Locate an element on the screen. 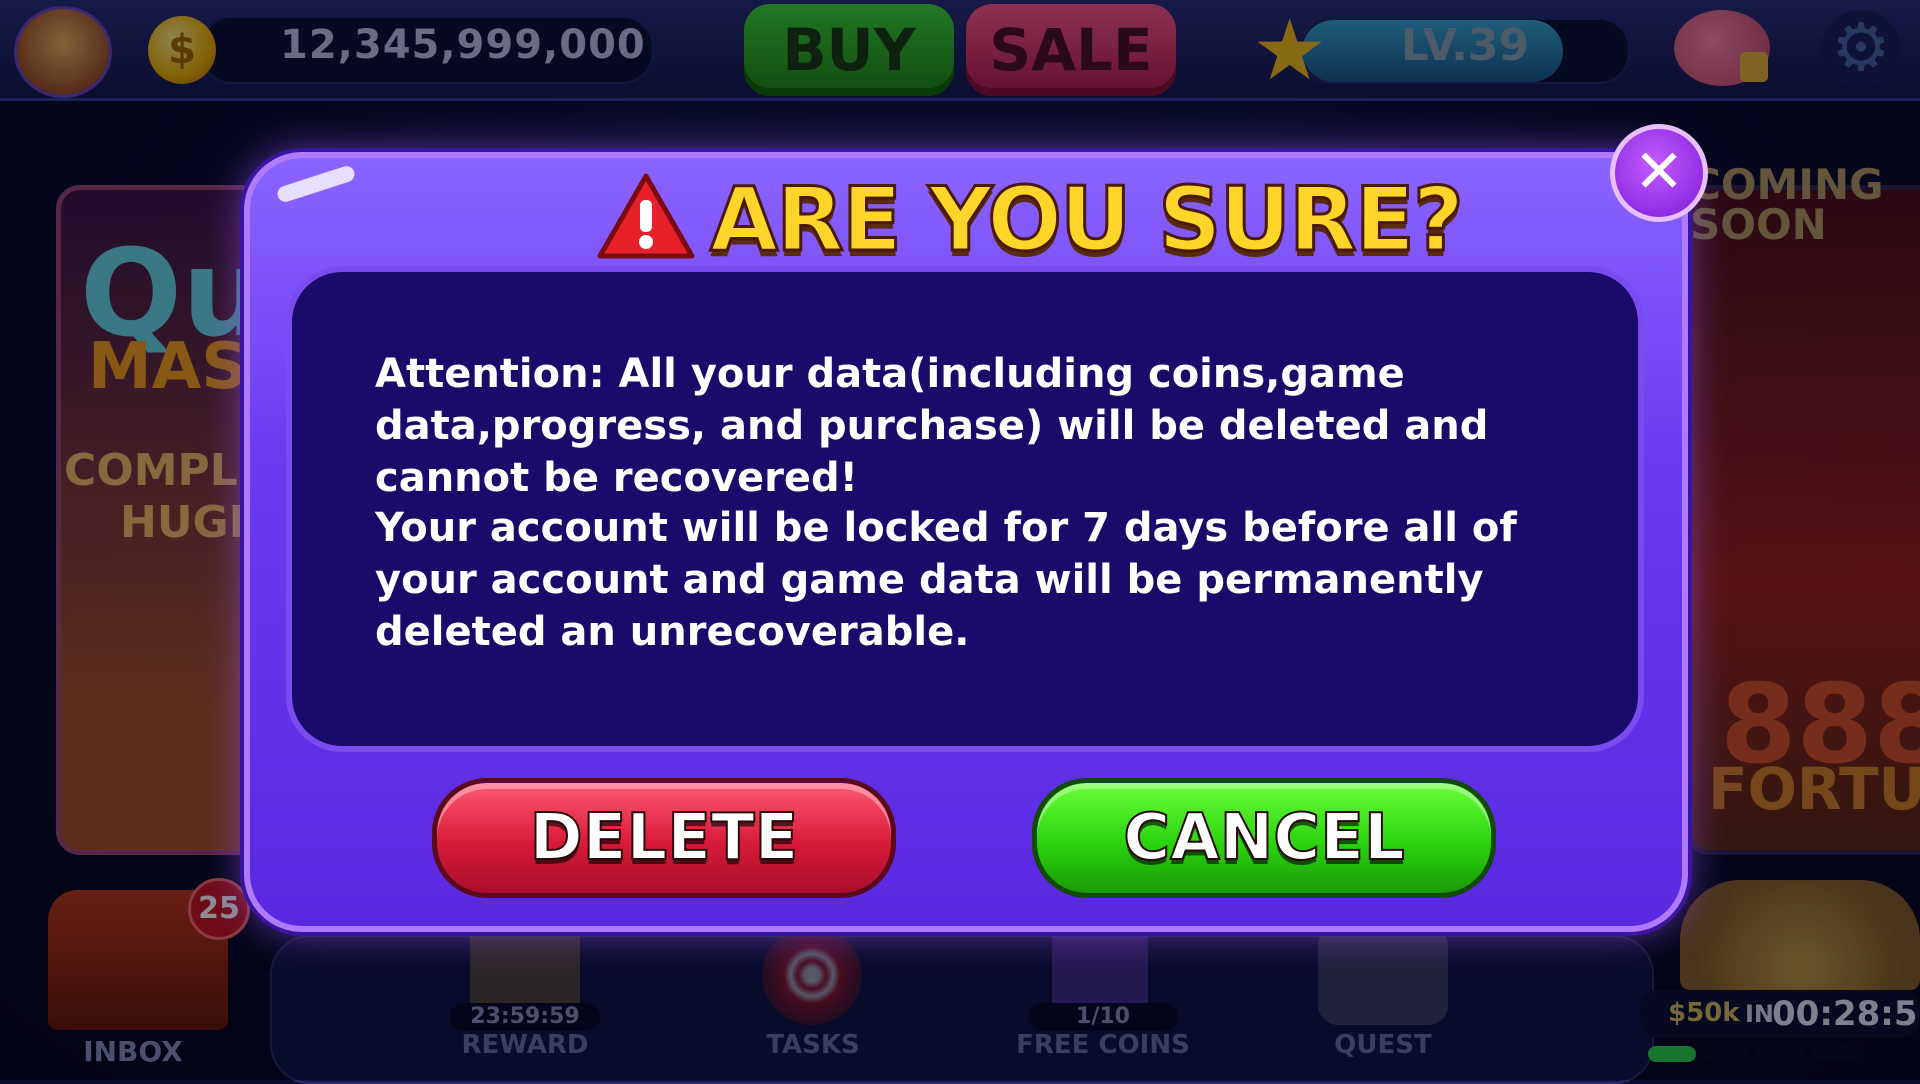 This screenshot has width=1920, height=1084. delete-button: DELETE is located at coordinates (664, 838).